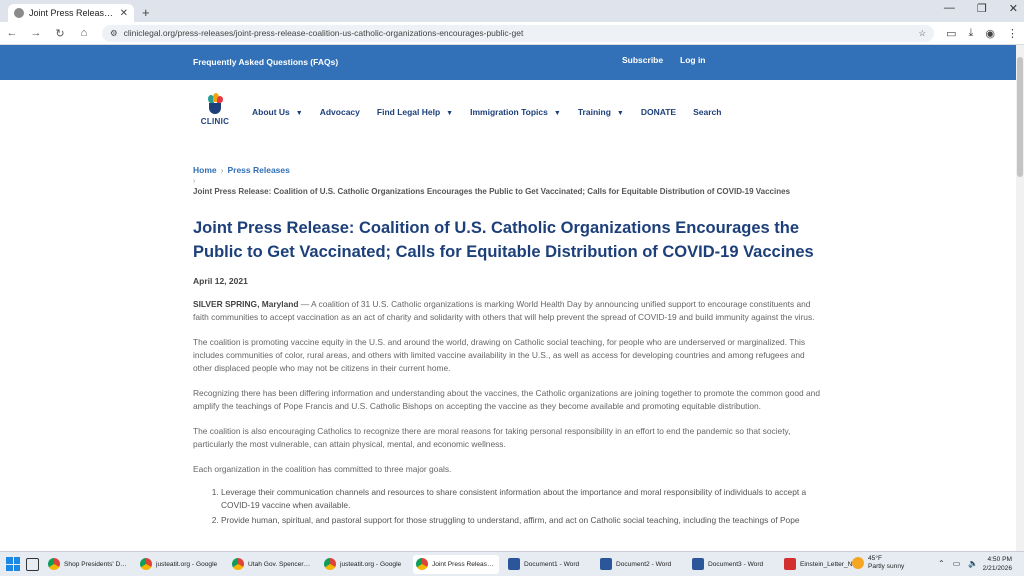 This screenshot has width=1024, height=576. What do you see at coordinates (693, 60) in the screenshot?
I see `login-link: Log in` at bounding box center [693, 60].